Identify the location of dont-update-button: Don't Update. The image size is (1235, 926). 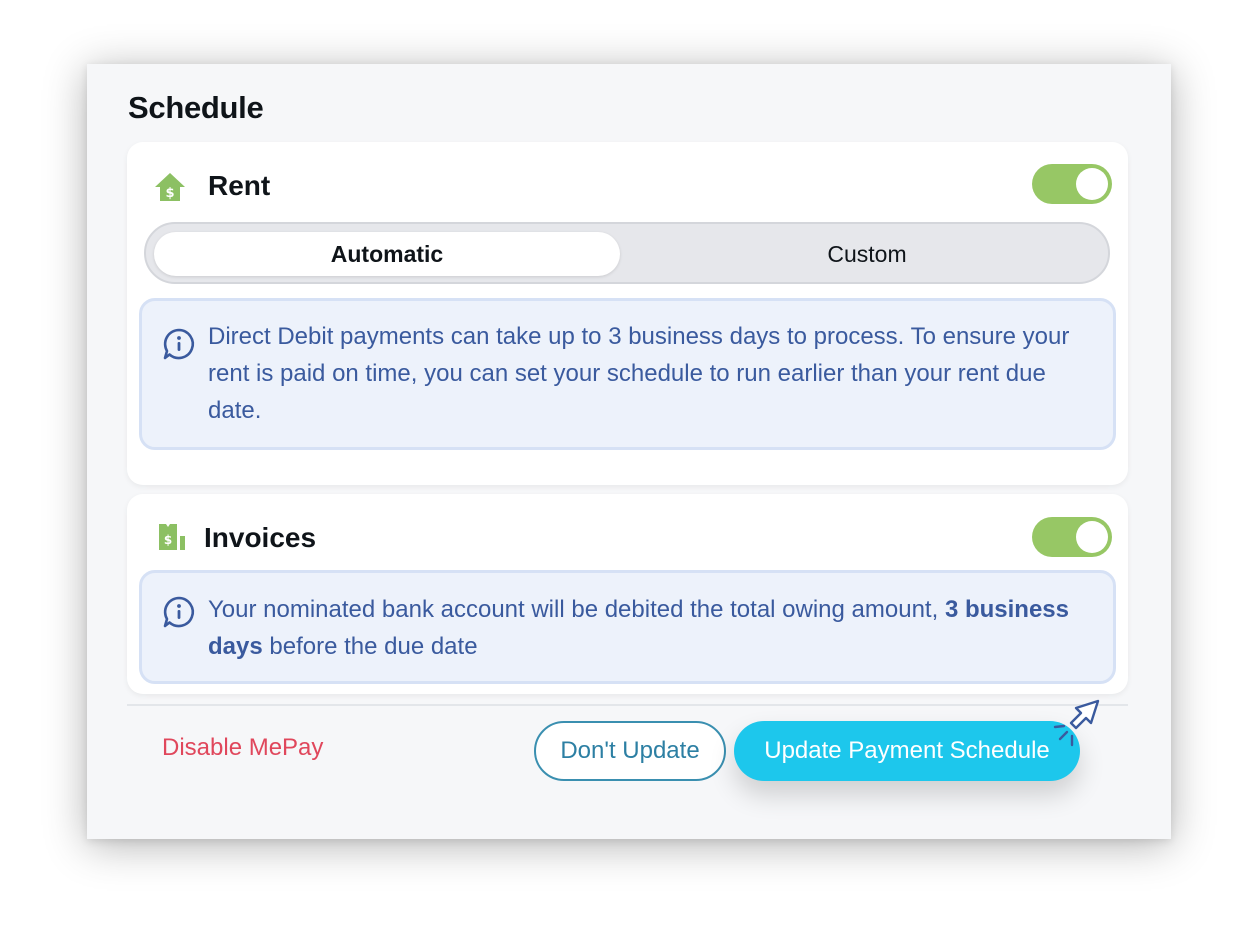
(630, 751).